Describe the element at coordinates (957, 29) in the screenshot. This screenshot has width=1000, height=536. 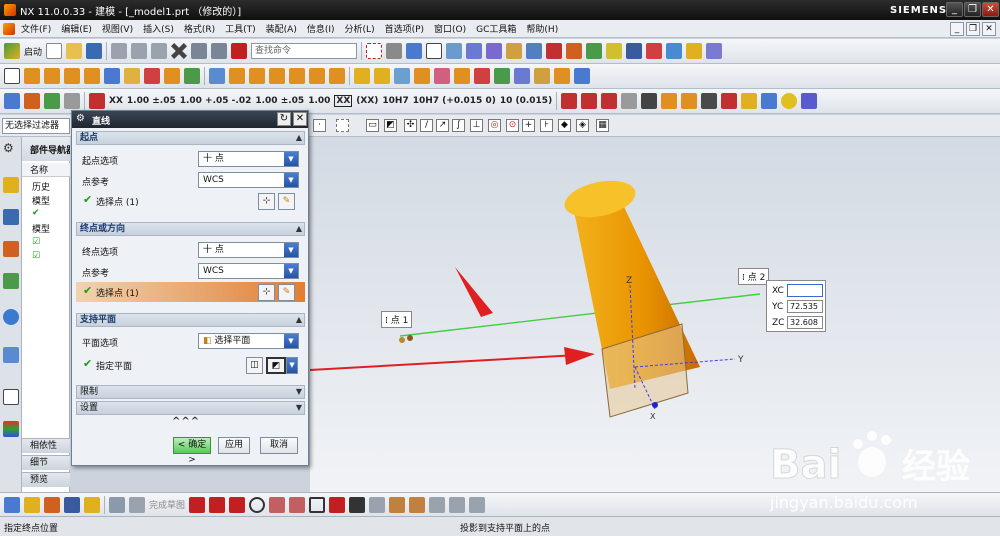
I see `doc-minimize-button: _` at that location.